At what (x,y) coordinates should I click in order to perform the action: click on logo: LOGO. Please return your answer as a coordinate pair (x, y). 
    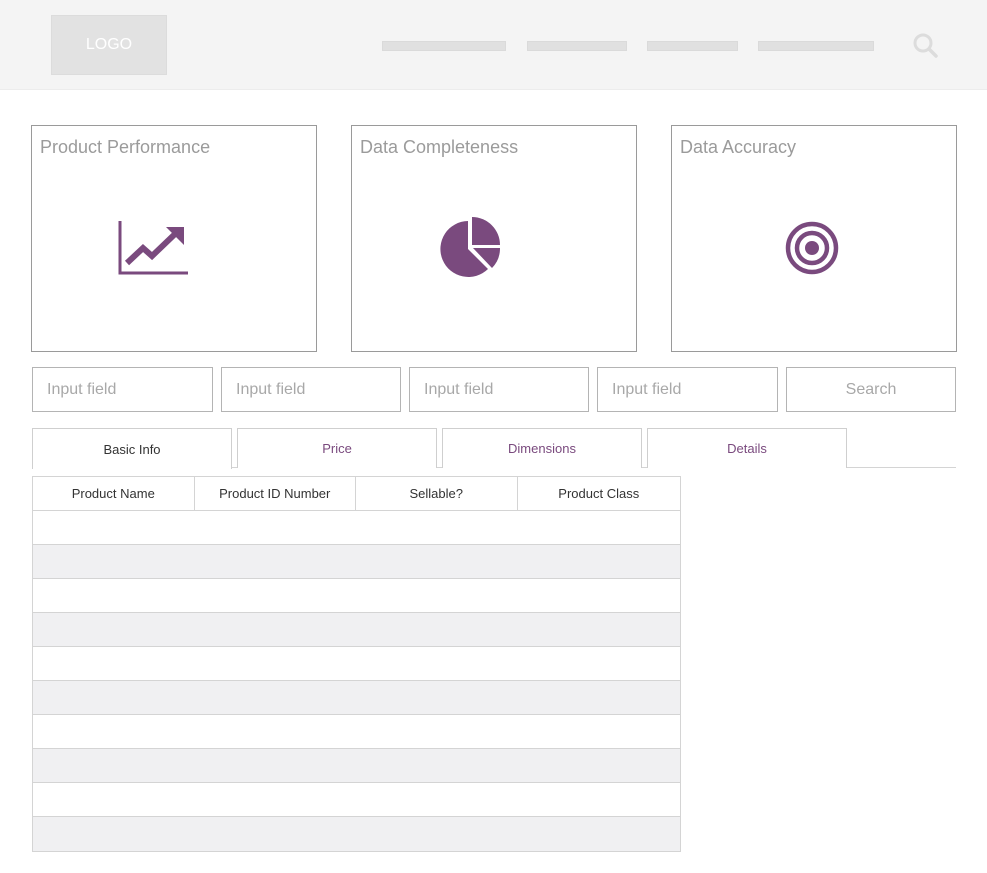
    Looking at the image, I should click on (109, 45).